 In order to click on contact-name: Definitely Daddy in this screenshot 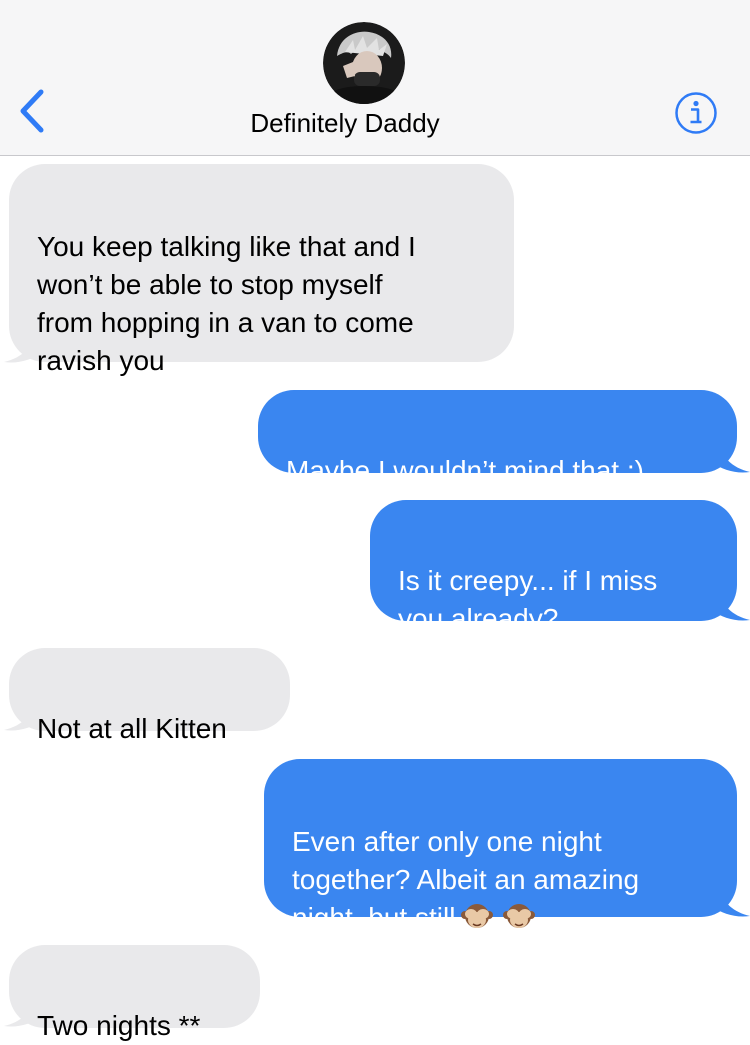, I will do `click(355, 123)`.